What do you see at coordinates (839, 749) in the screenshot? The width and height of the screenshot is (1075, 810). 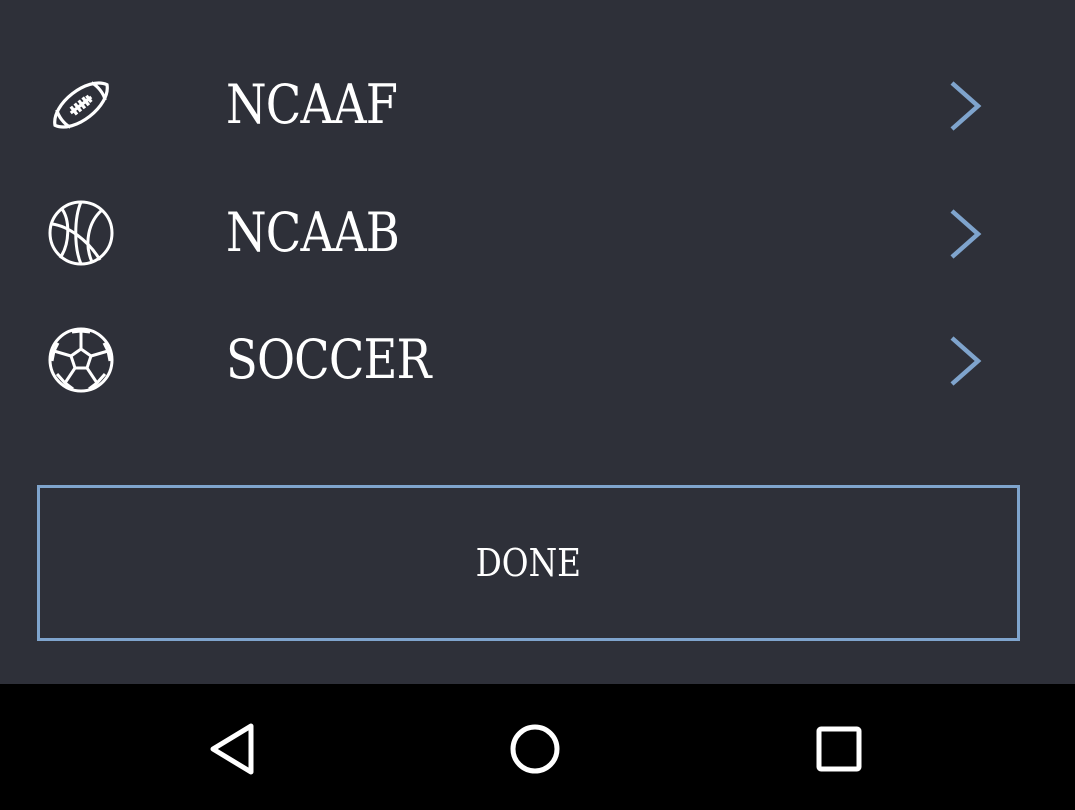 I see `recents-icon` at bounding box center [839, 749].